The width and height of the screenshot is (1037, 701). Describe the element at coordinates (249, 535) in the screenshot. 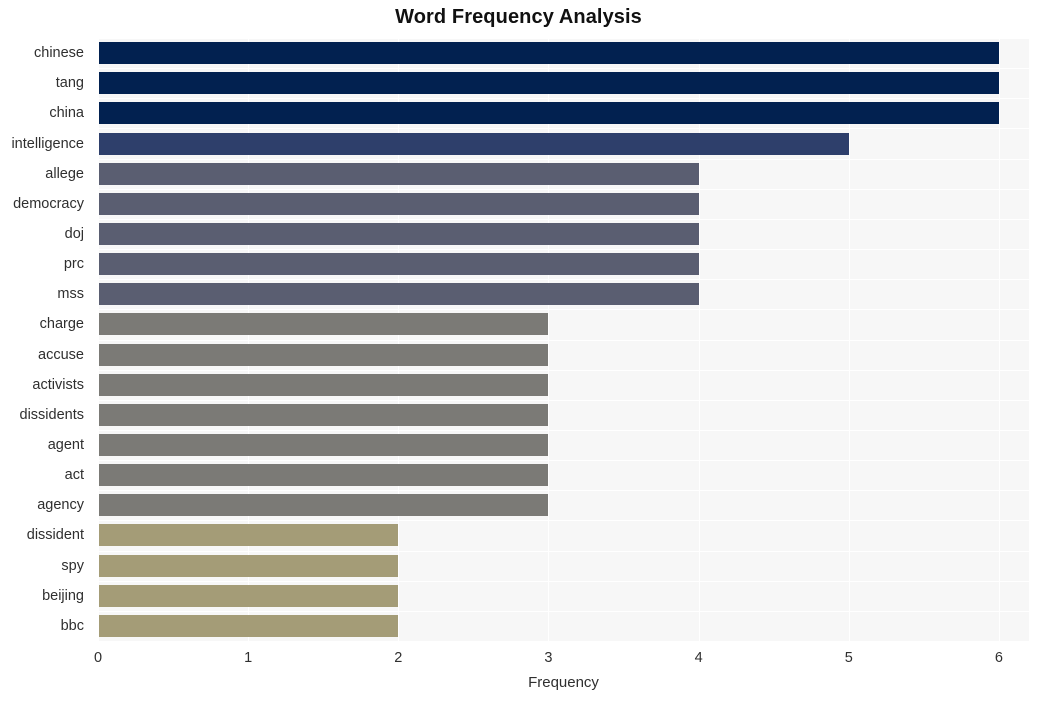

I see `bar-dissident` at that location.